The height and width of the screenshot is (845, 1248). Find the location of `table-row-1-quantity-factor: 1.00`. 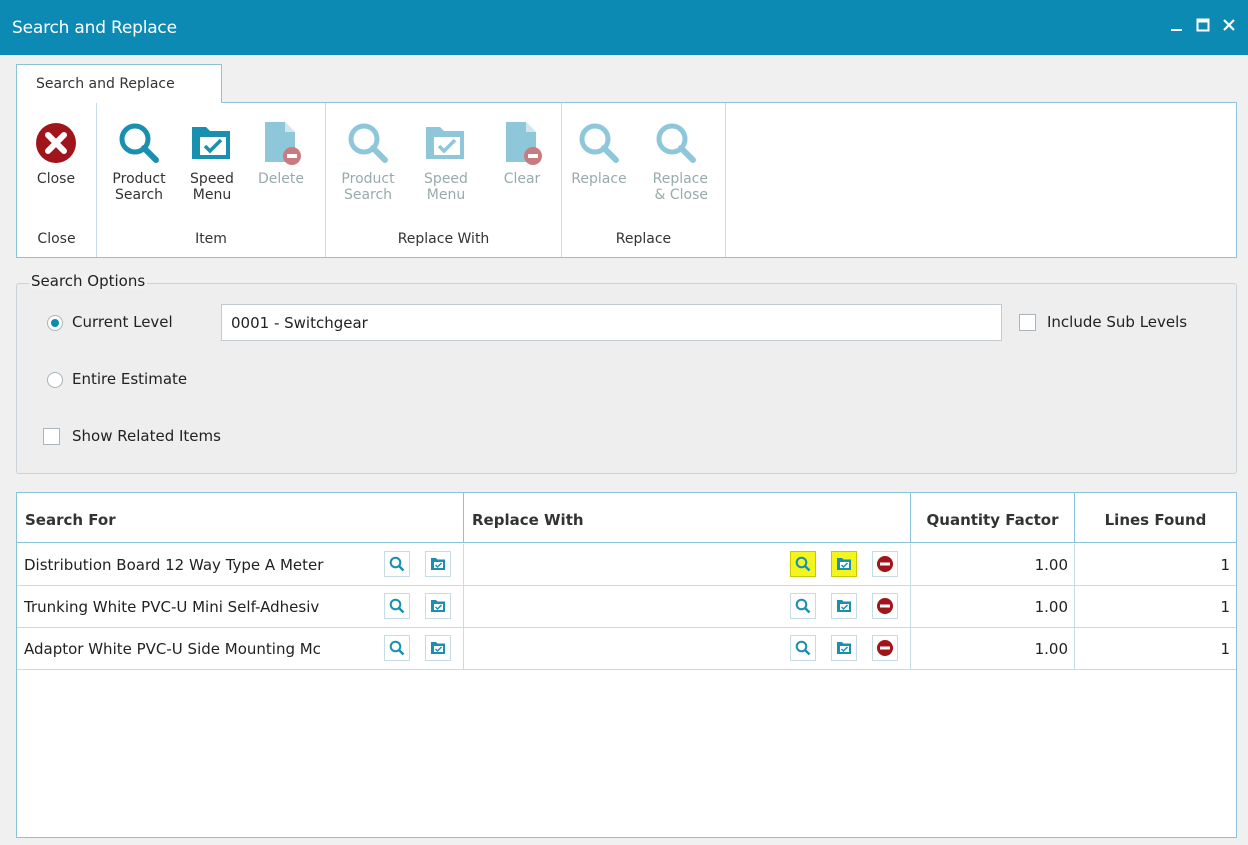

table-row-1-quantity-factor: 1.00 is located at coordinates (993, 565).